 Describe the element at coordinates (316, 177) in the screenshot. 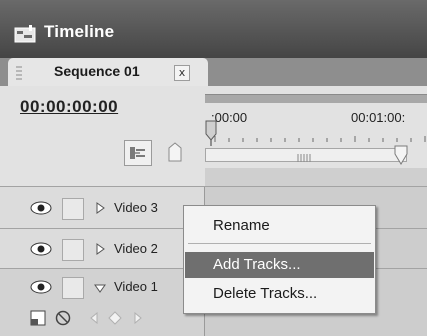

I see `ruler-footer` at that location.